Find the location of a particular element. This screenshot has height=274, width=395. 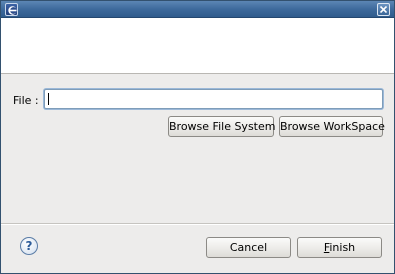

finish-button: Finish is located at coordinates (339, 247).